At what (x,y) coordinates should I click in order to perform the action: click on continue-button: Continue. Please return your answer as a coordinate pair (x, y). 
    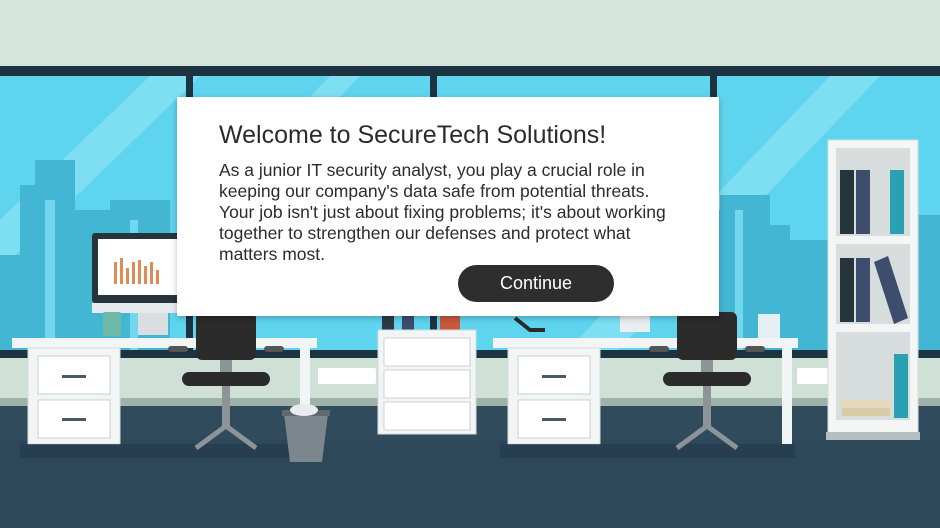
    Looking at the image, I should click on (536, 283).